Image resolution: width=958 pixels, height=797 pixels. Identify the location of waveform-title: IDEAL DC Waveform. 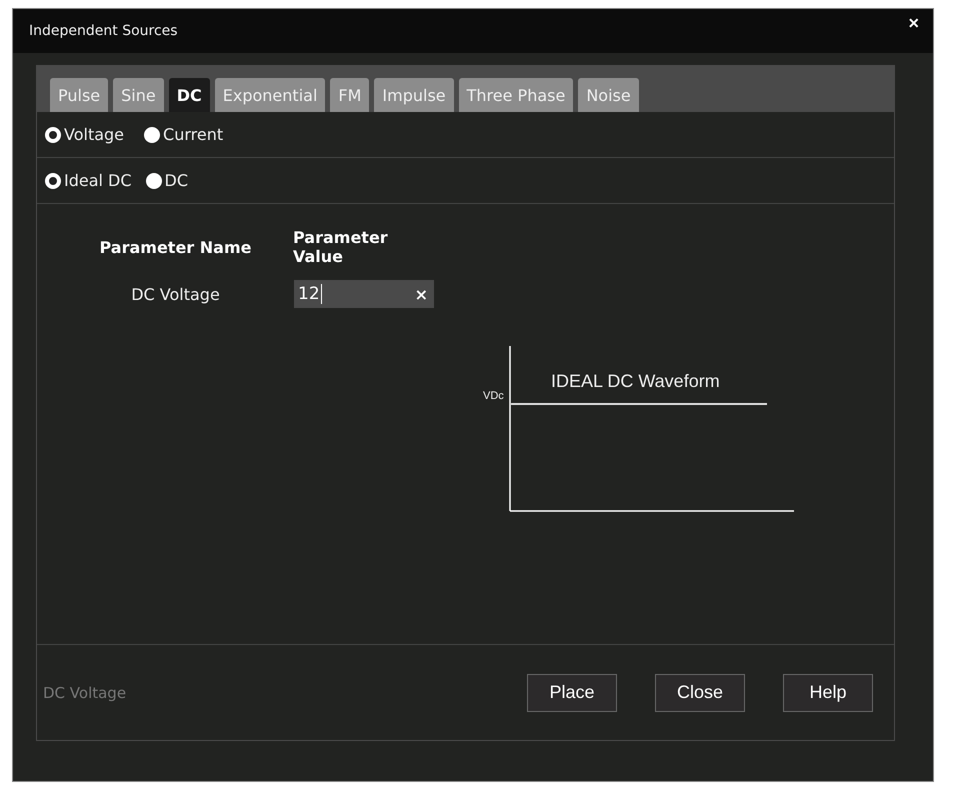
(635, 381).